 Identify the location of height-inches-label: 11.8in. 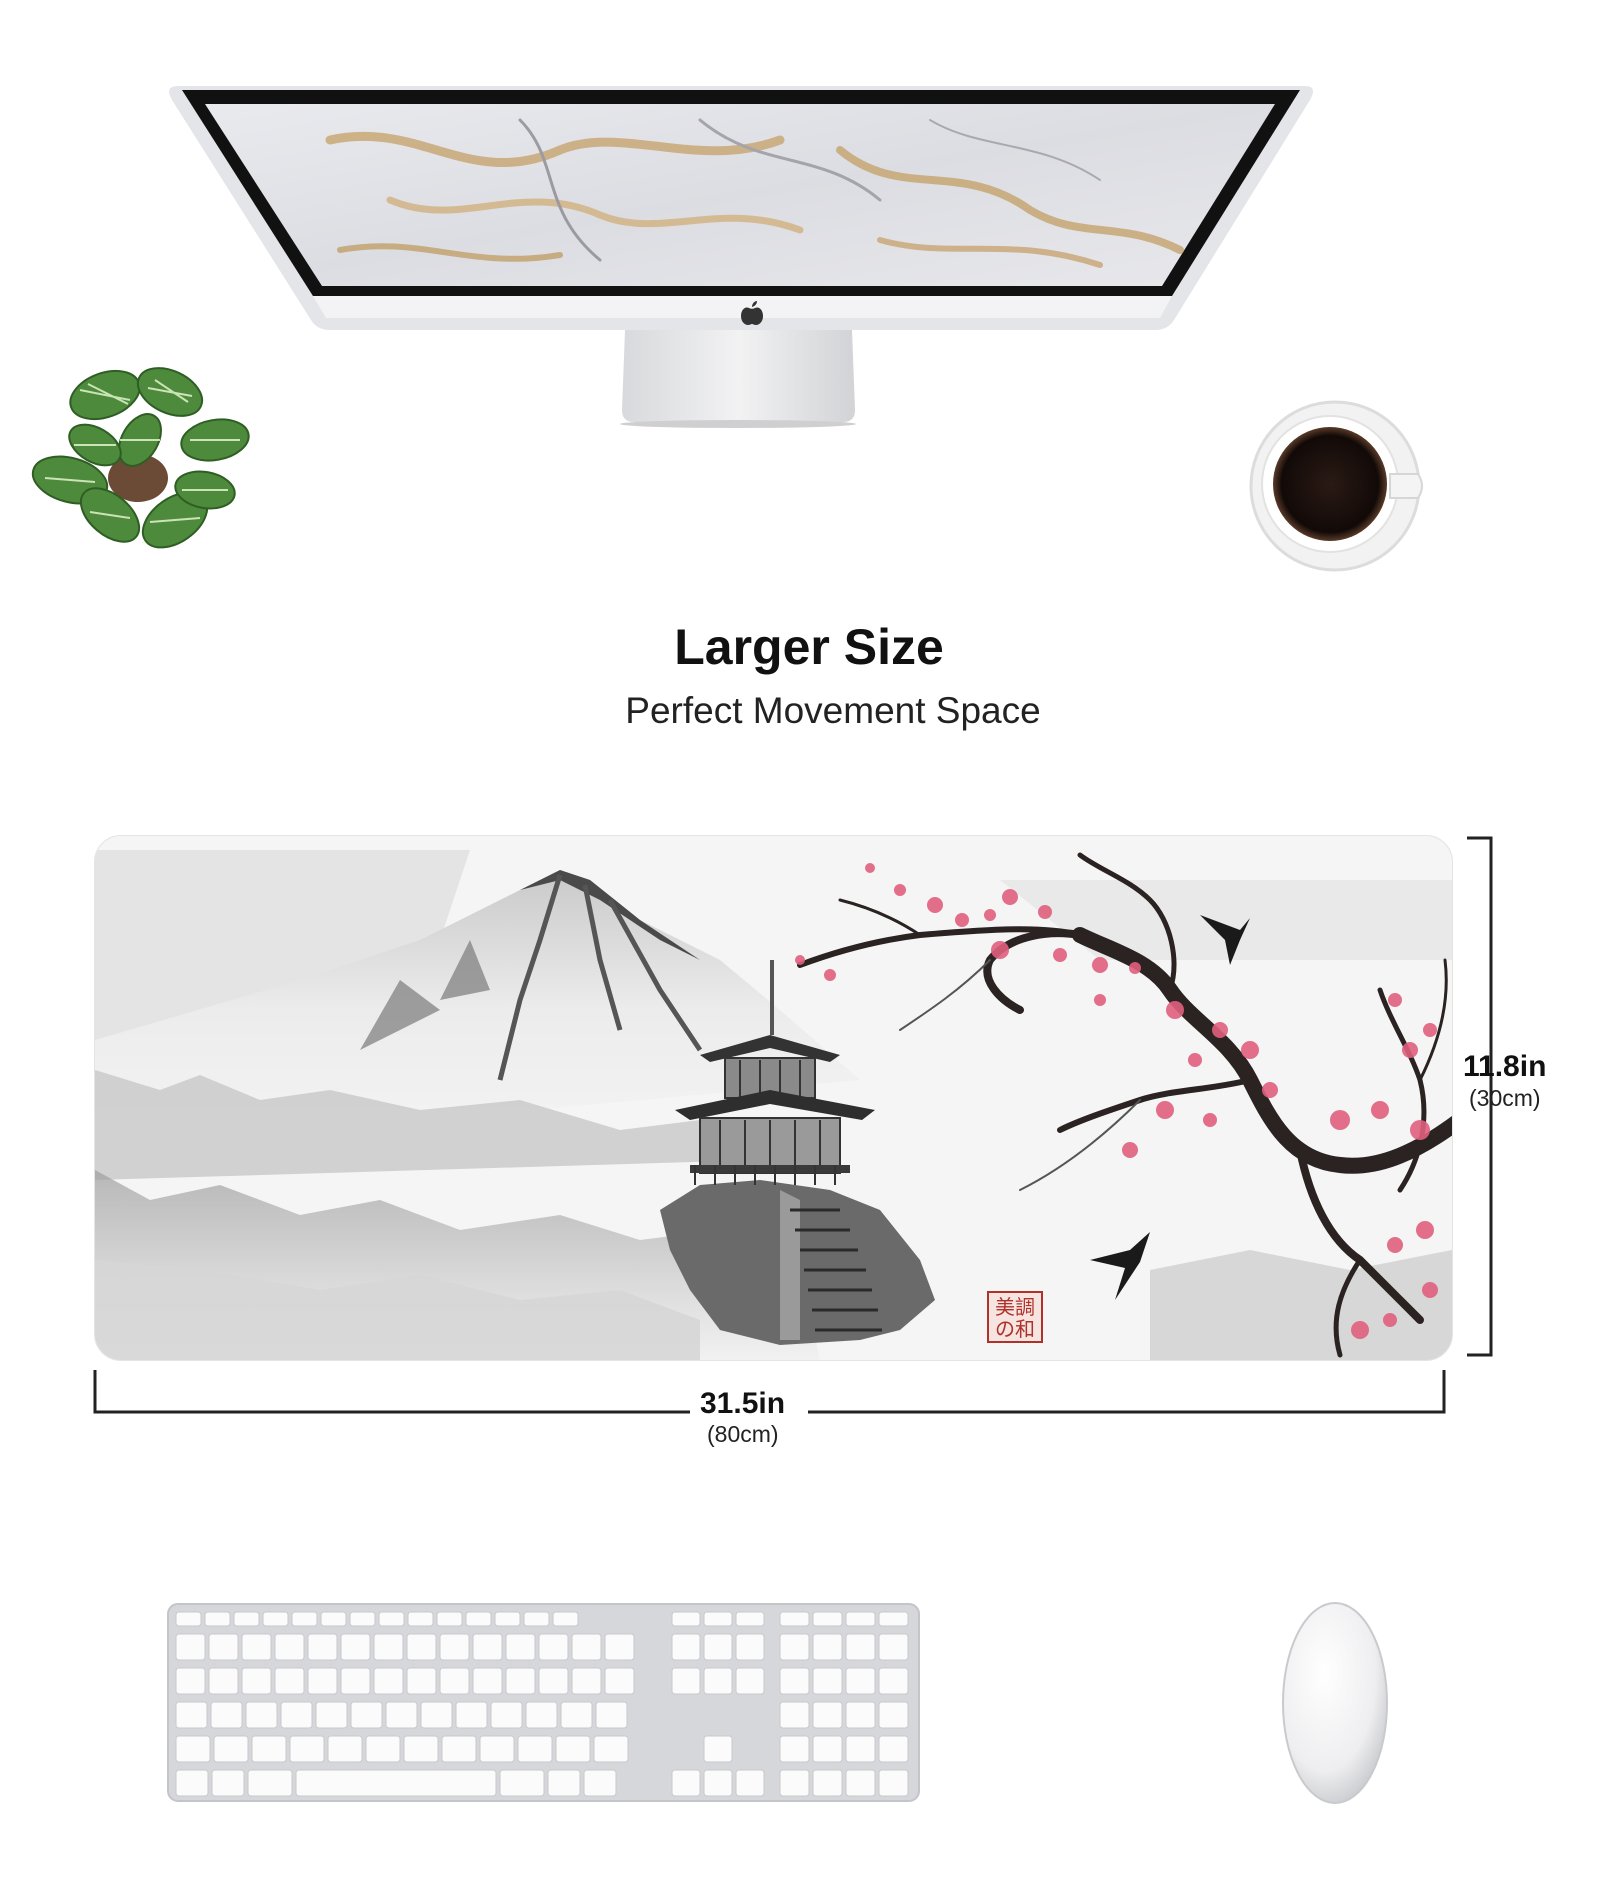
(1505, 1066).